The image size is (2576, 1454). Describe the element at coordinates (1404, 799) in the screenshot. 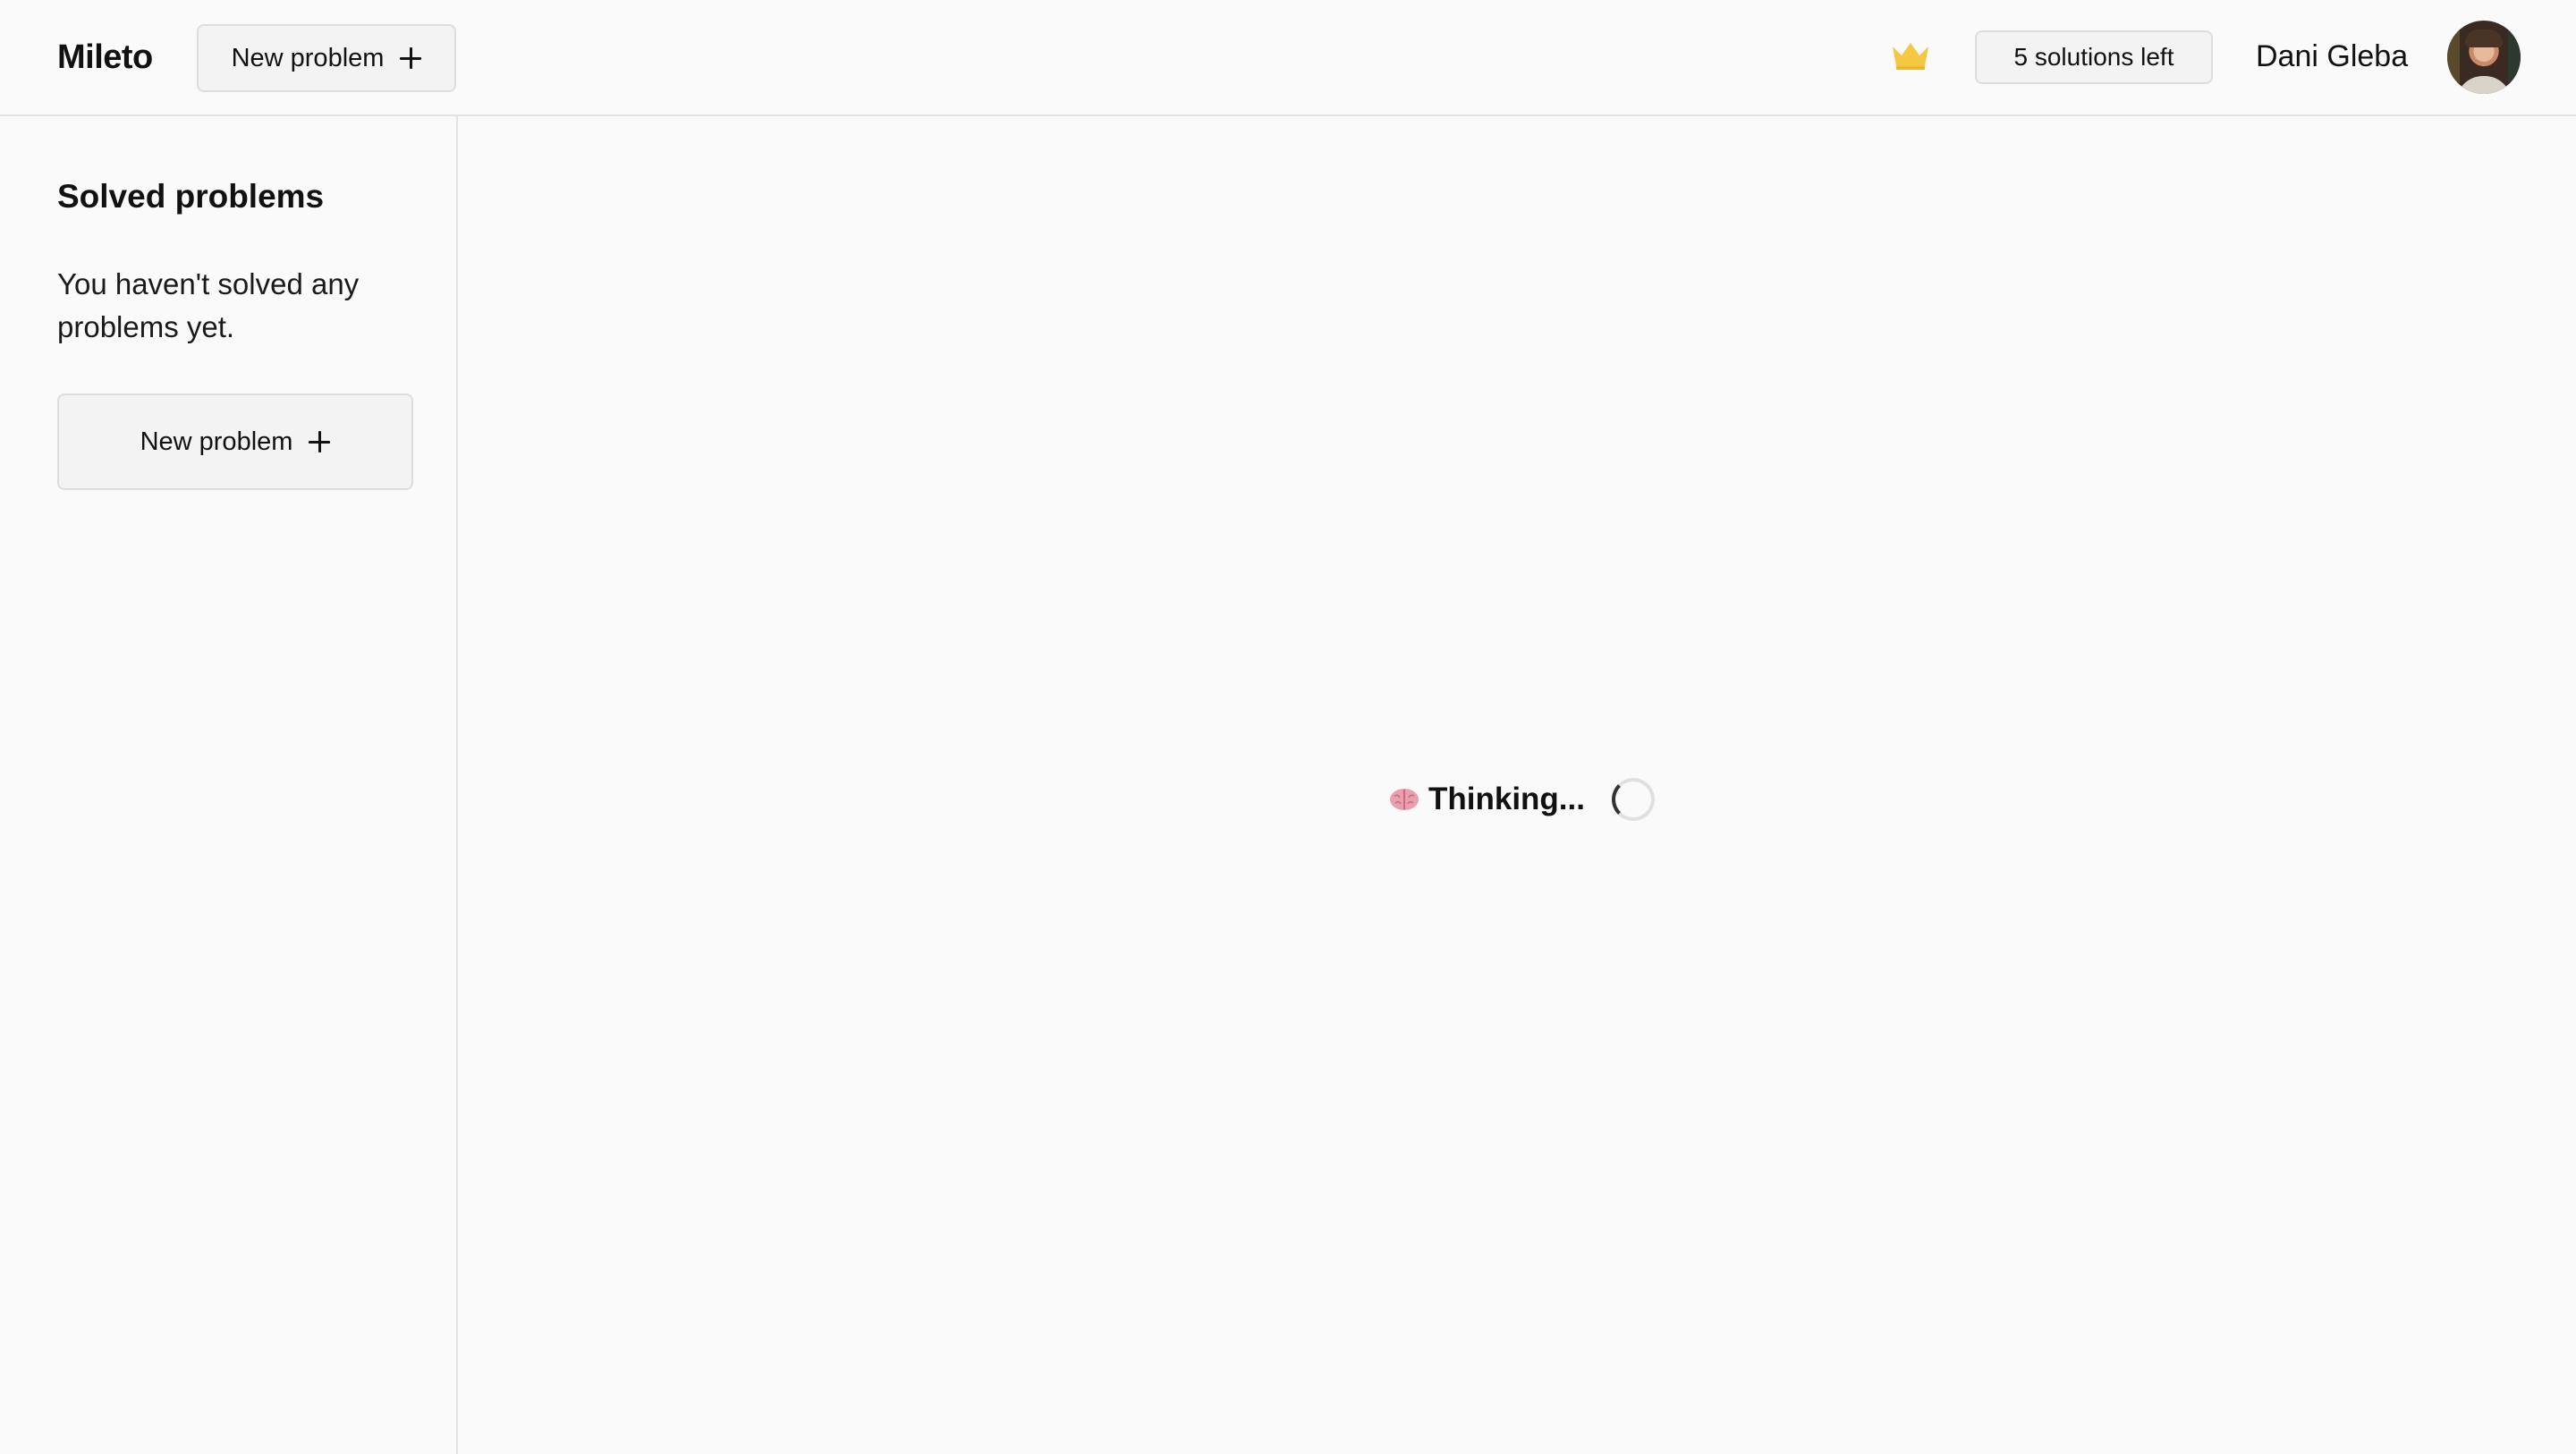

I see `brain-icon` at that location.